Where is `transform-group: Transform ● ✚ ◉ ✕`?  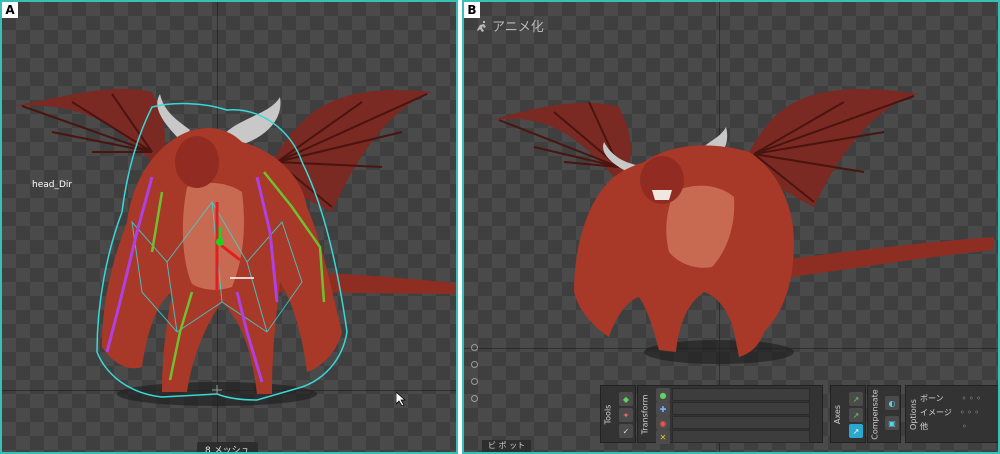
transform-group: Transform ● ✚ ◉ ✕ is located at coordinates (730, 414).